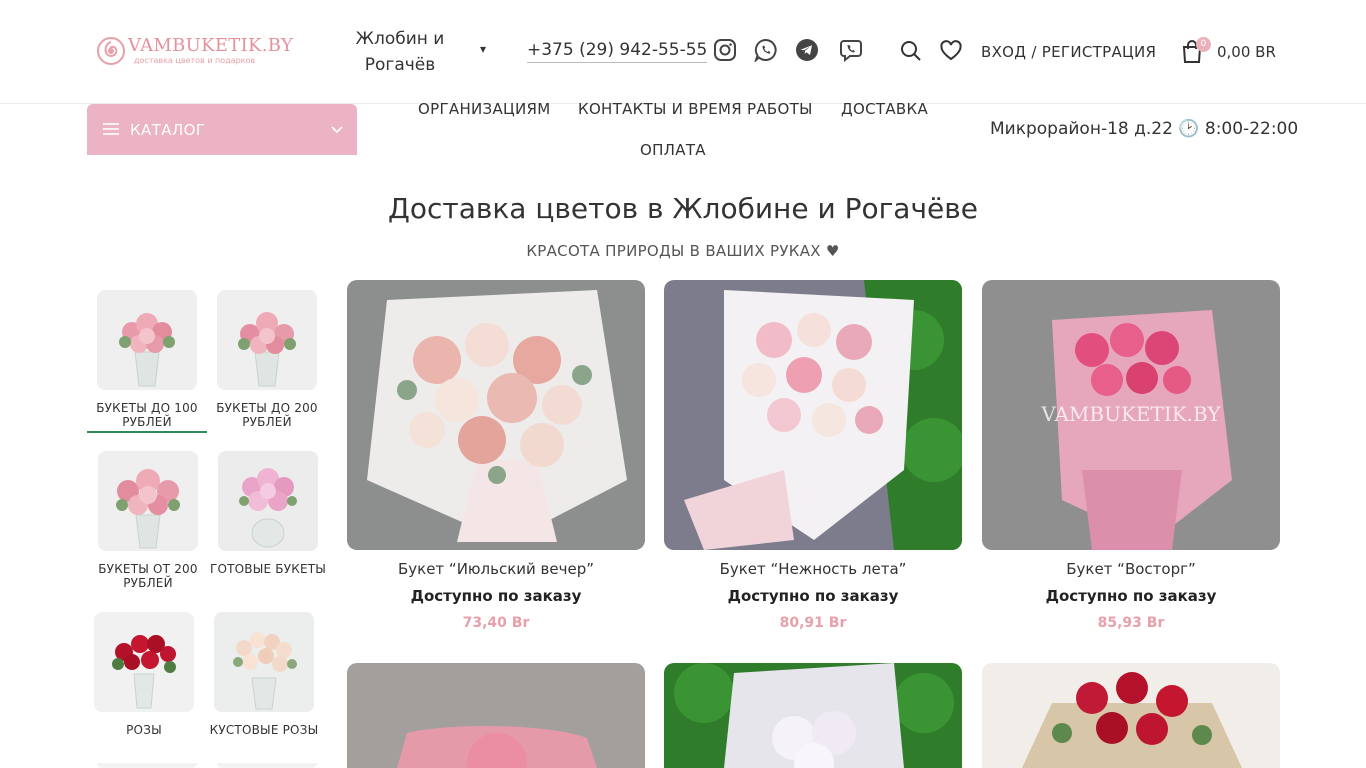  Describe the element at coordinates (222, 129) in the screenshot. I see `catalog-button: КАТАЛОГ` at that location.